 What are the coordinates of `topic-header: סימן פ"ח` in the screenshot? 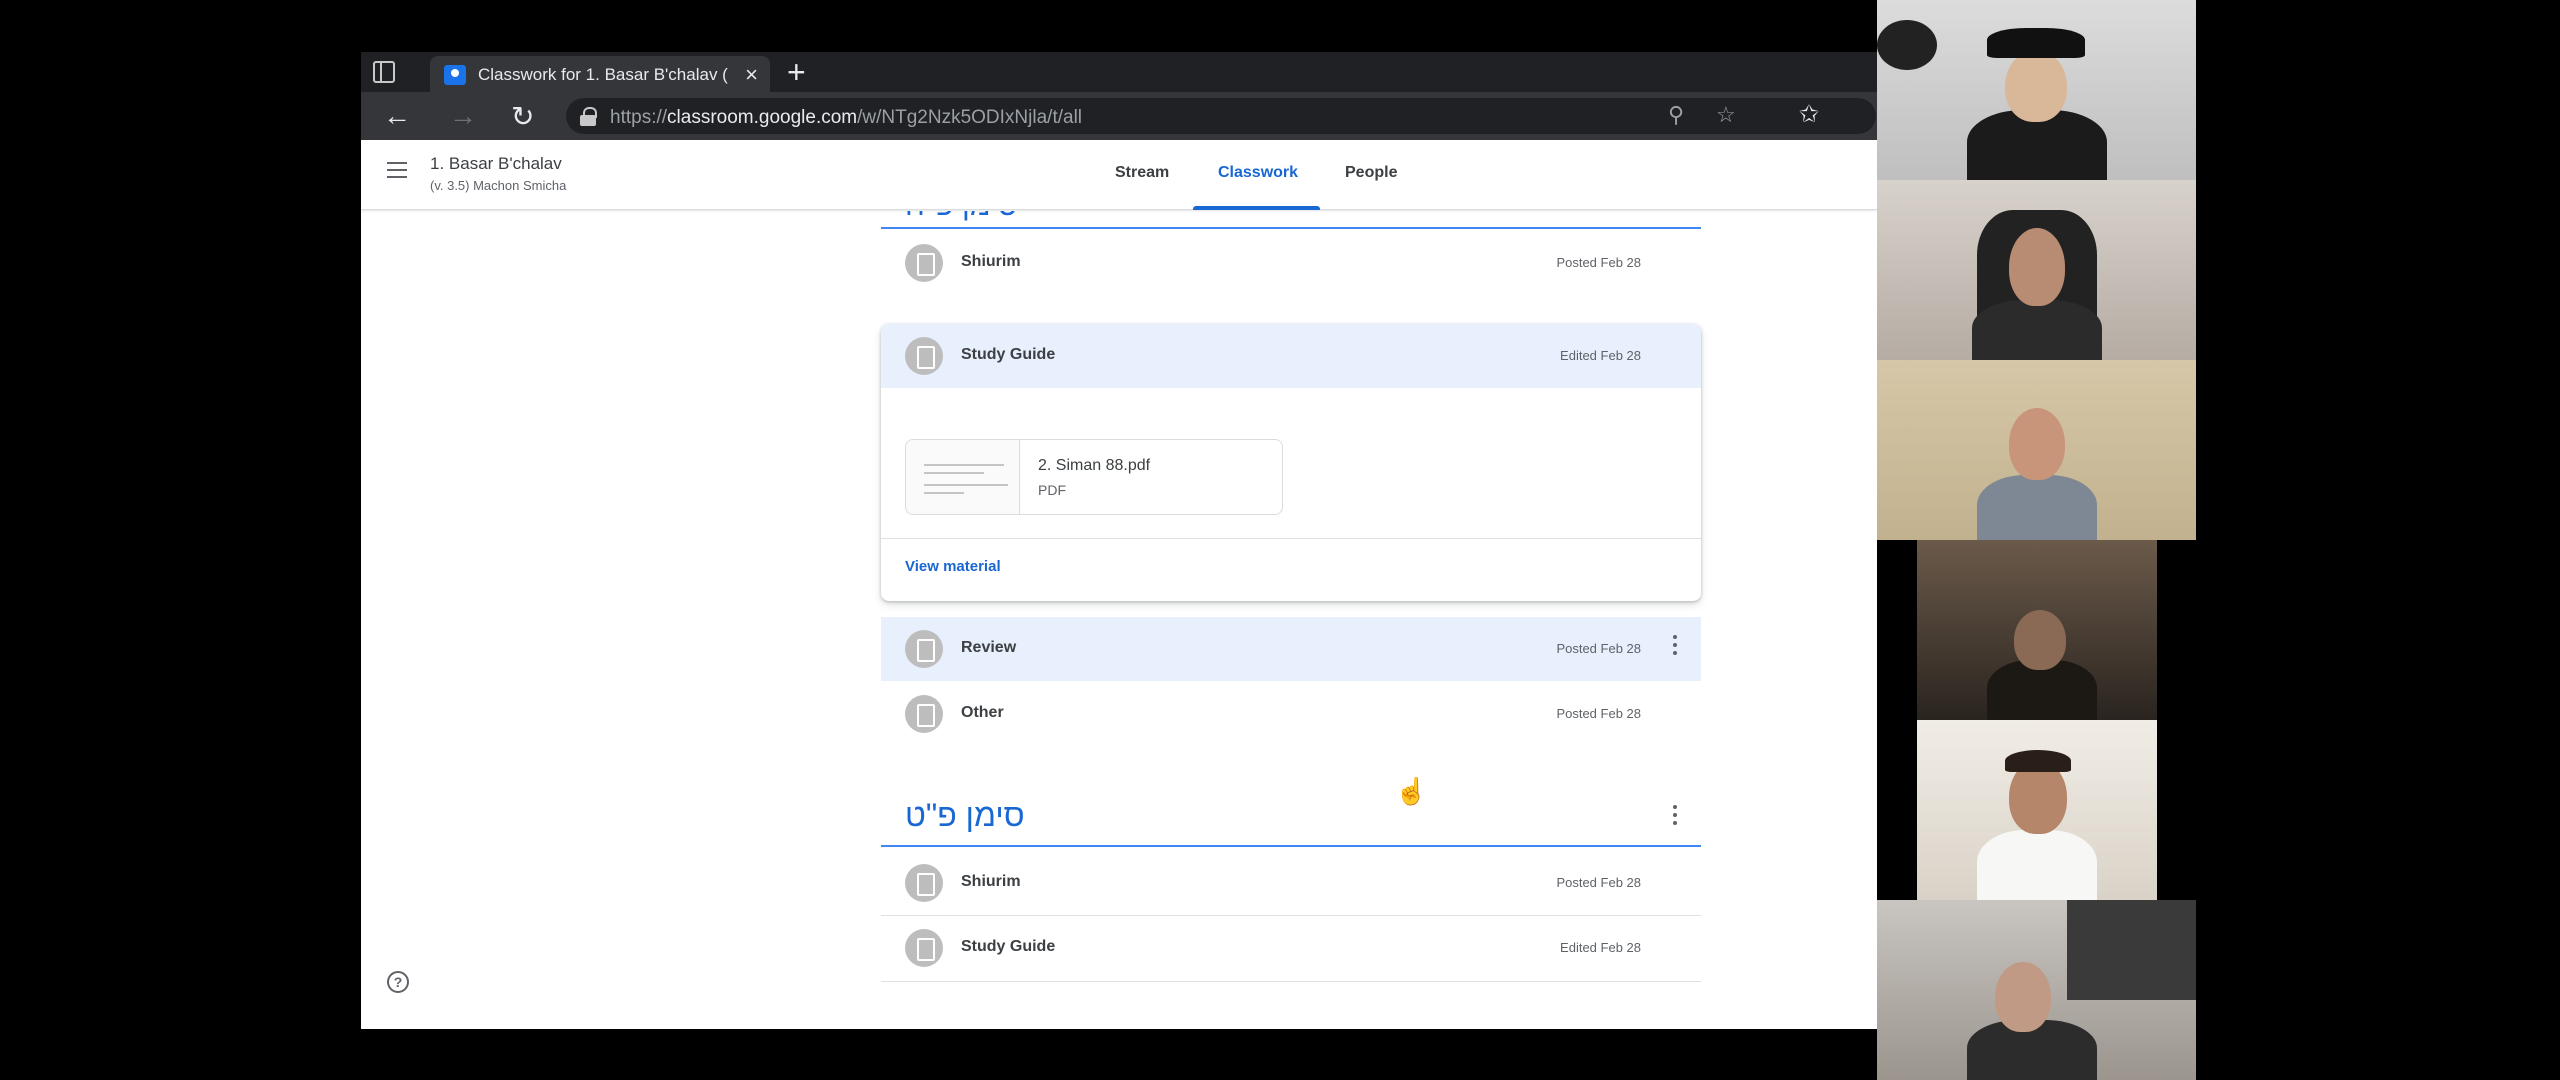 It's located at (1291, 220).